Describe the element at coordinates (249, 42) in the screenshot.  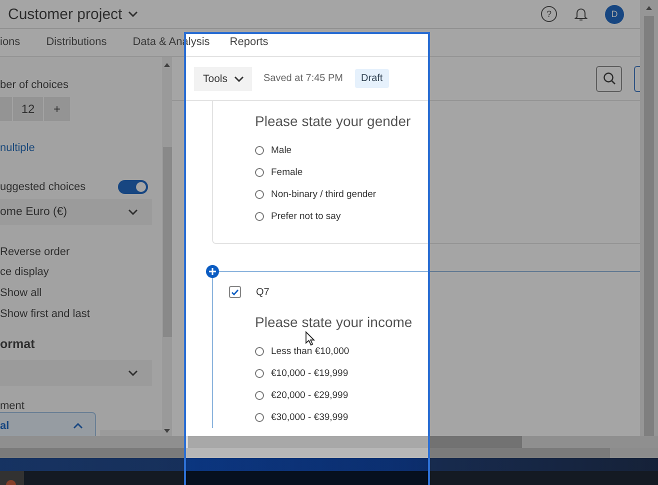
I see `nav-tab: Reports` at that location.